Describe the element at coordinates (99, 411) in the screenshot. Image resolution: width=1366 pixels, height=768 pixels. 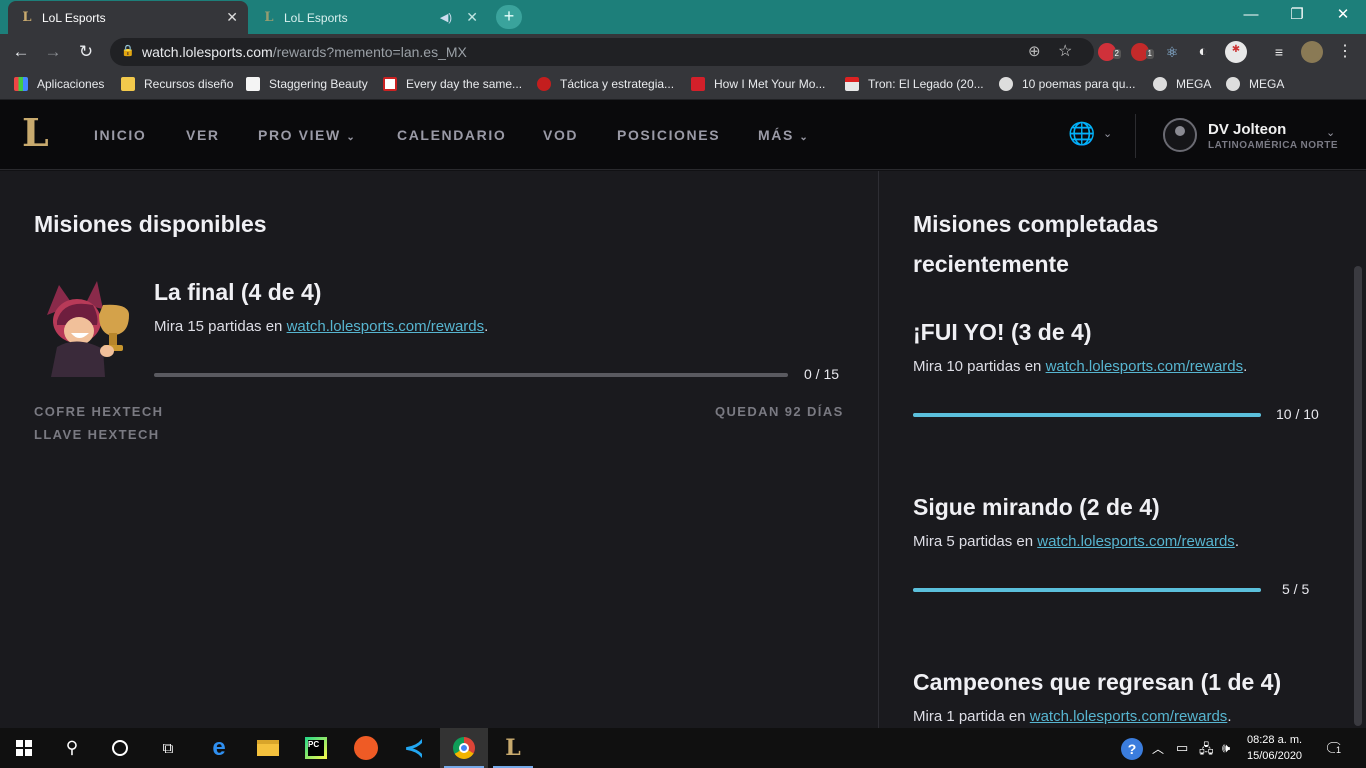
I see `reward-hextech-chest: COFRE HEXTECH` at that location.